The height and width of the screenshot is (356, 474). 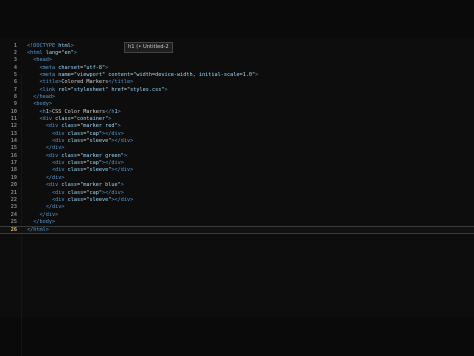 What do you see at coordinates (13, 170) in the screenshot?
I see `line-number: 18` at bounding box center [13, 170].